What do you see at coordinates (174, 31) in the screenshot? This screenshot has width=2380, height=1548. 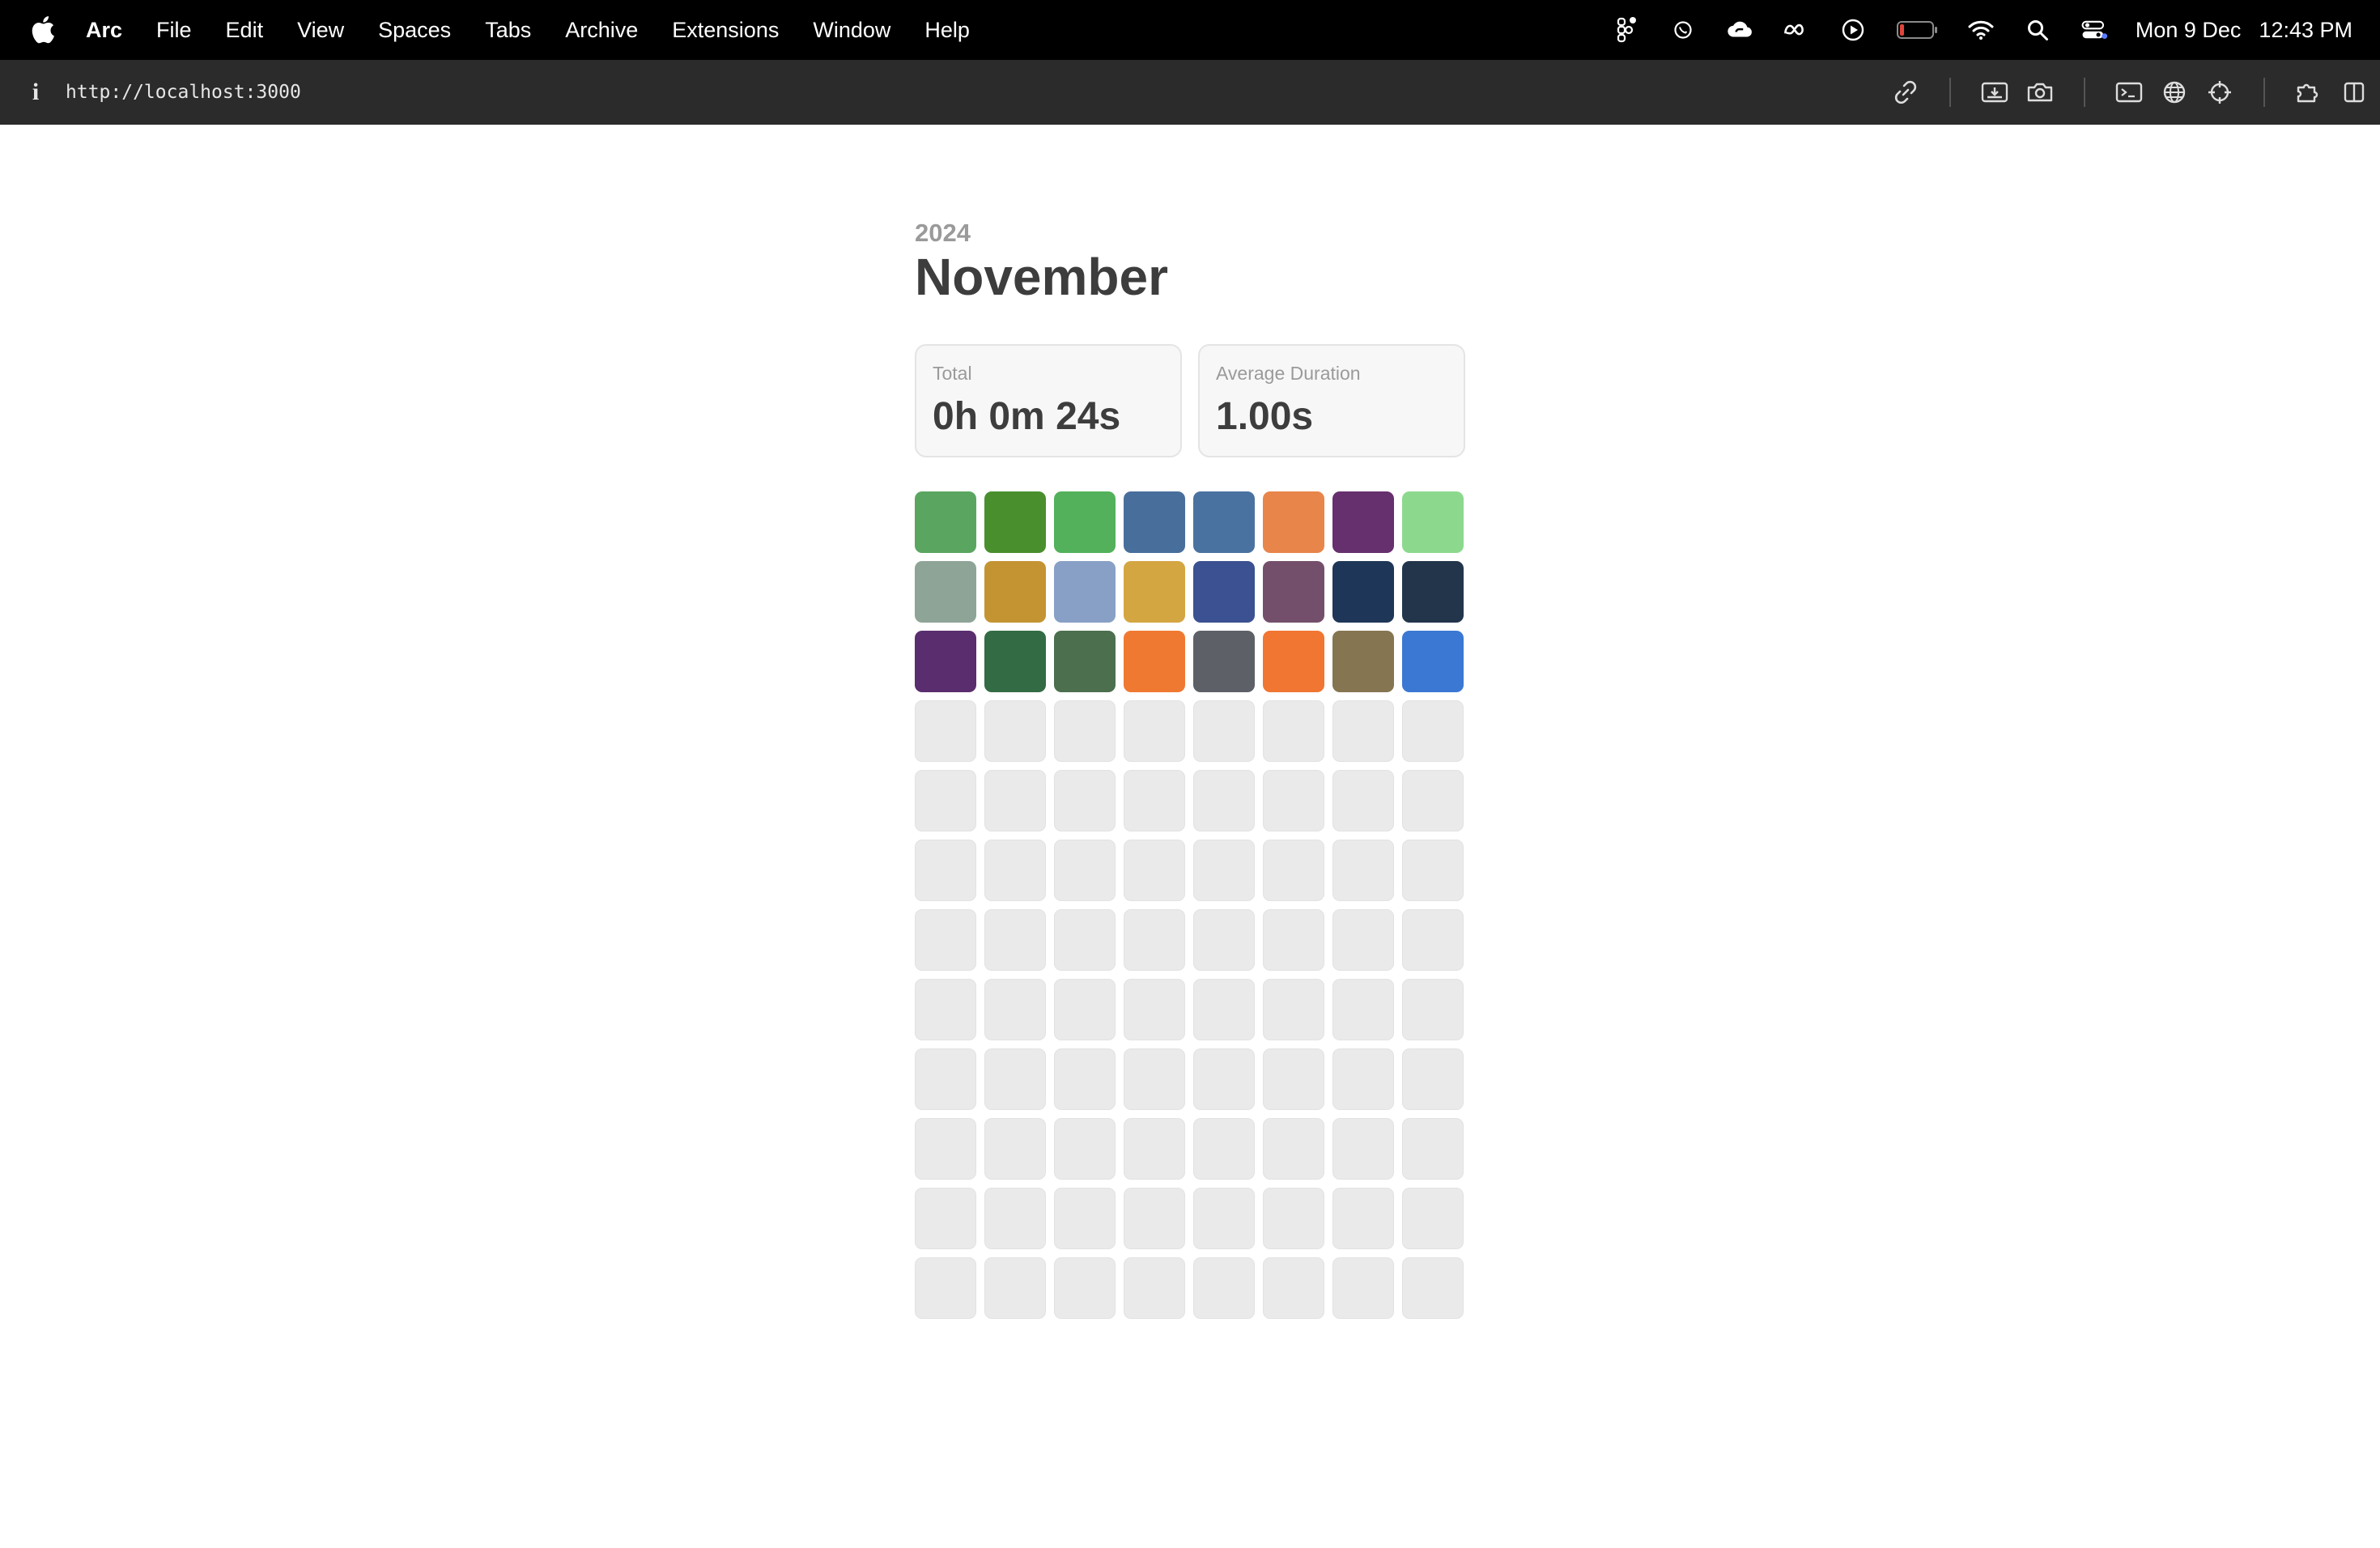 I see `menu-file: File` at bounding box center [174, 31].